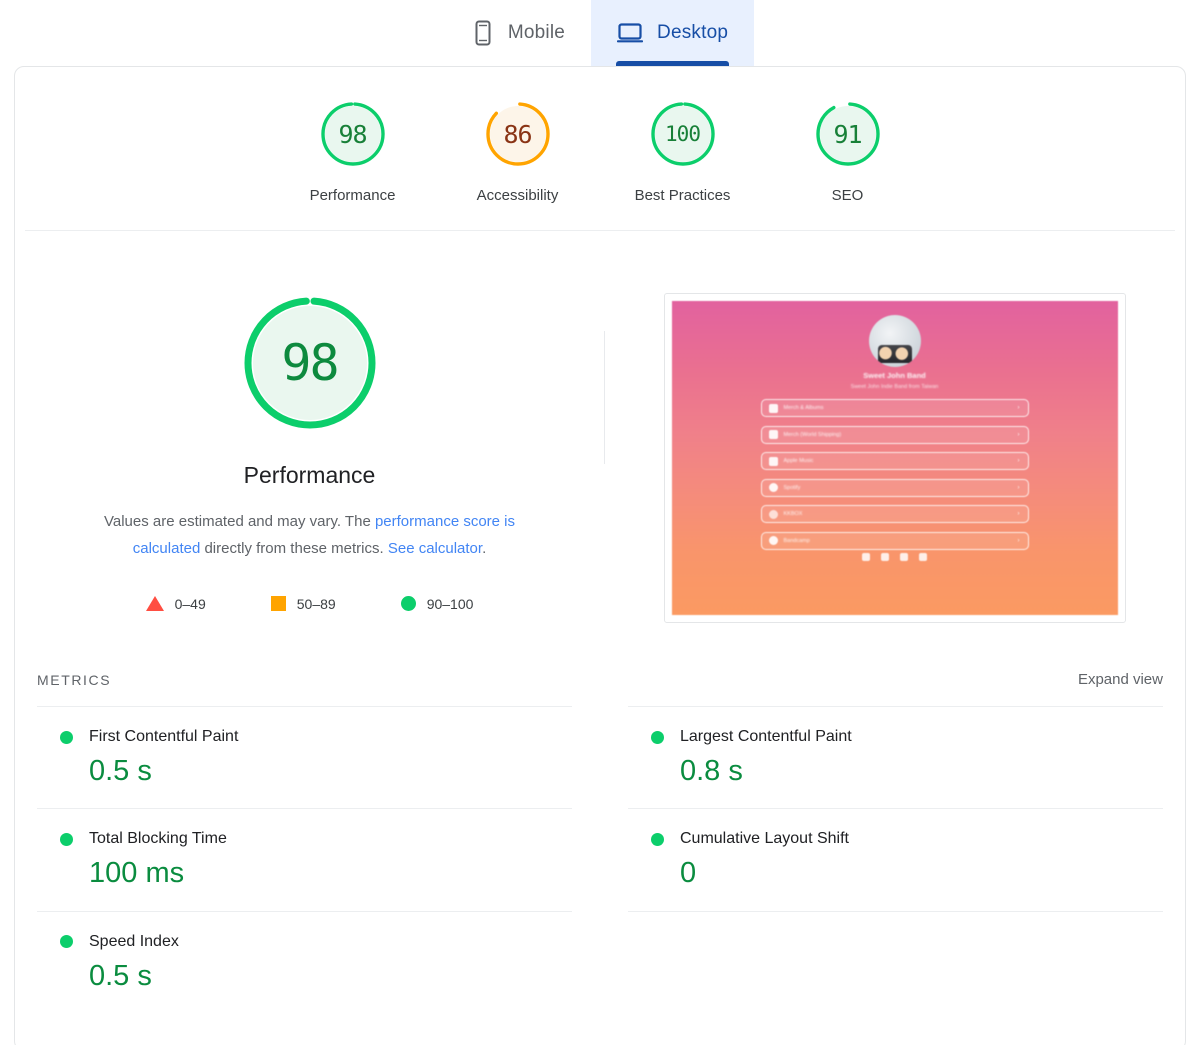  I want to click on desktop-monitor-icon, so click(630, 33).